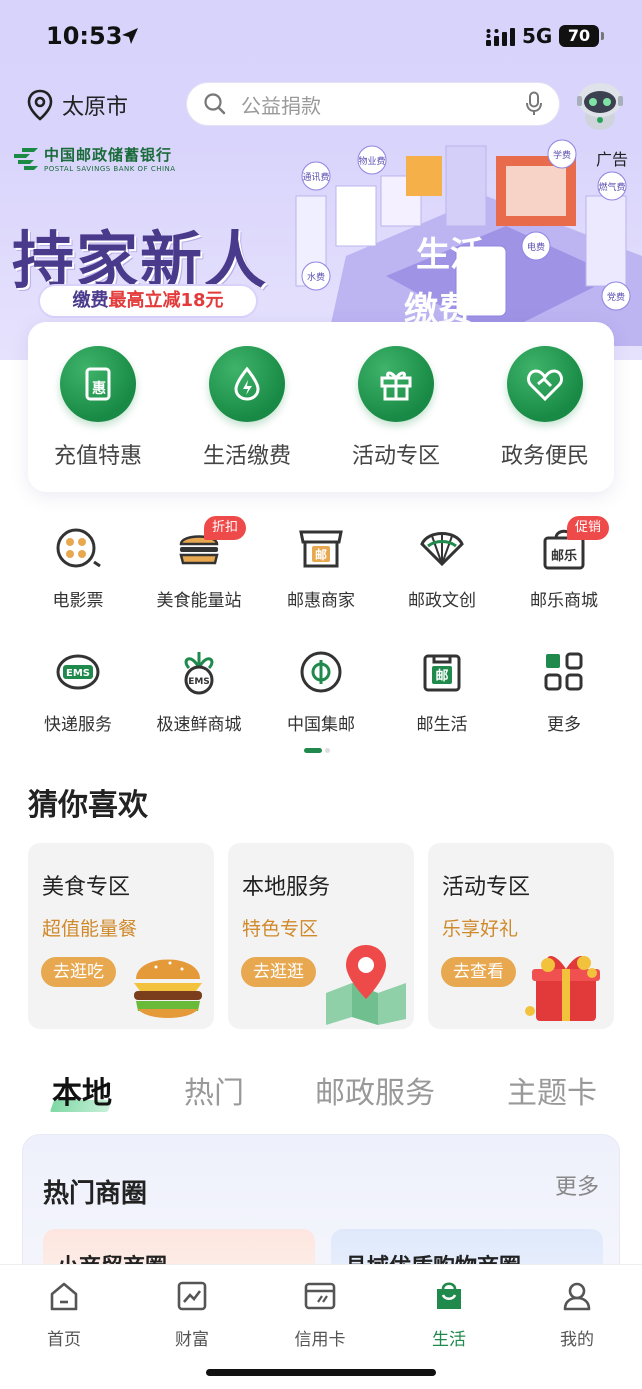 Image resolution: width=642 pixels, height=1389 pixels. What do you see at coordinates (64, 1296) in the screenshot?
I see `home-icon` at bounding box center [64, 1296].